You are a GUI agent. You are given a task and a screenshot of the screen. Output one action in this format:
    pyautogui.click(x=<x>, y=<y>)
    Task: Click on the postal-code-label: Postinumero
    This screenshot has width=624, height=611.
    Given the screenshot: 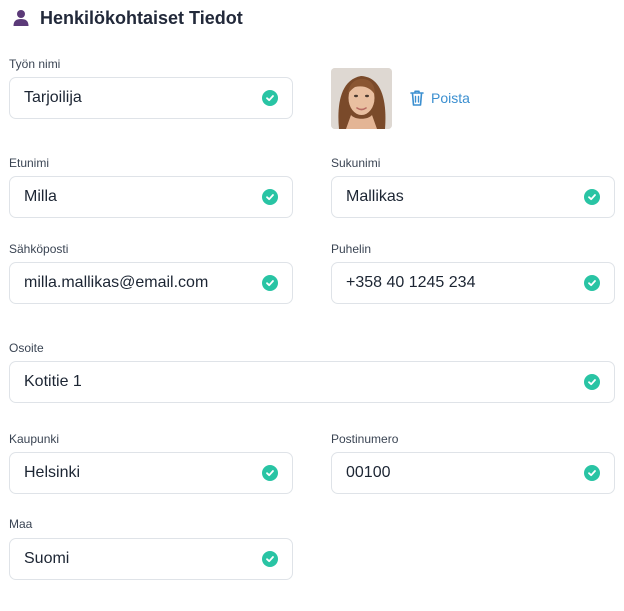 What is the action you would take?
    pyautogui.click(x=365, y=439)
    